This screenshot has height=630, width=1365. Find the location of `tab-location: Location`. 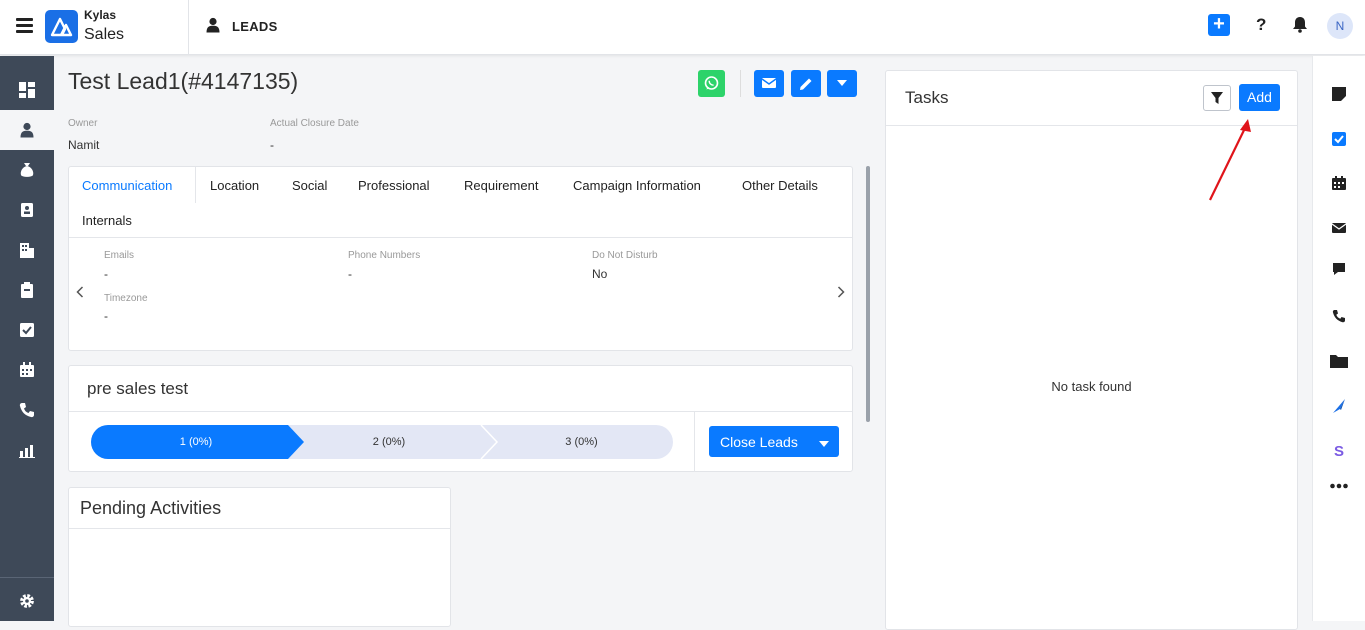

tab-location: Location is located at coordinates (234, 185).